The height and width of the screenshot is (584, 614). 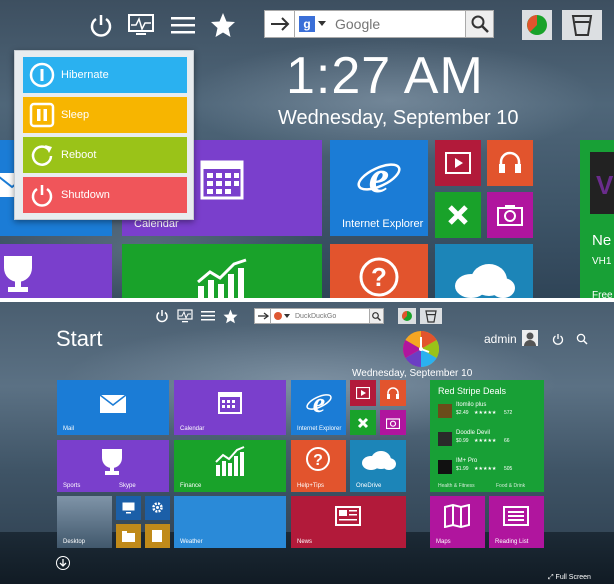 What do you see at coordinates (230, 407) in the screenshot?
I see `calendar-tile: Calendar` at bounding box center [230, 407].